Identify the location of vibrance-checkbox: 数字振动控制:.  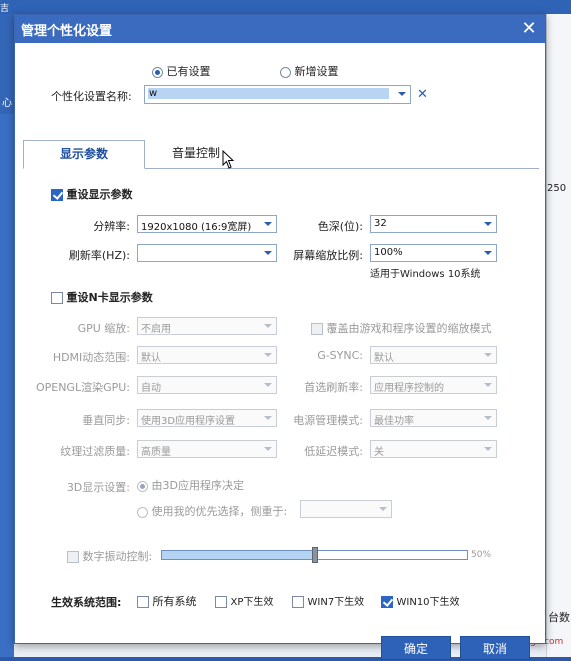
(109, 556).